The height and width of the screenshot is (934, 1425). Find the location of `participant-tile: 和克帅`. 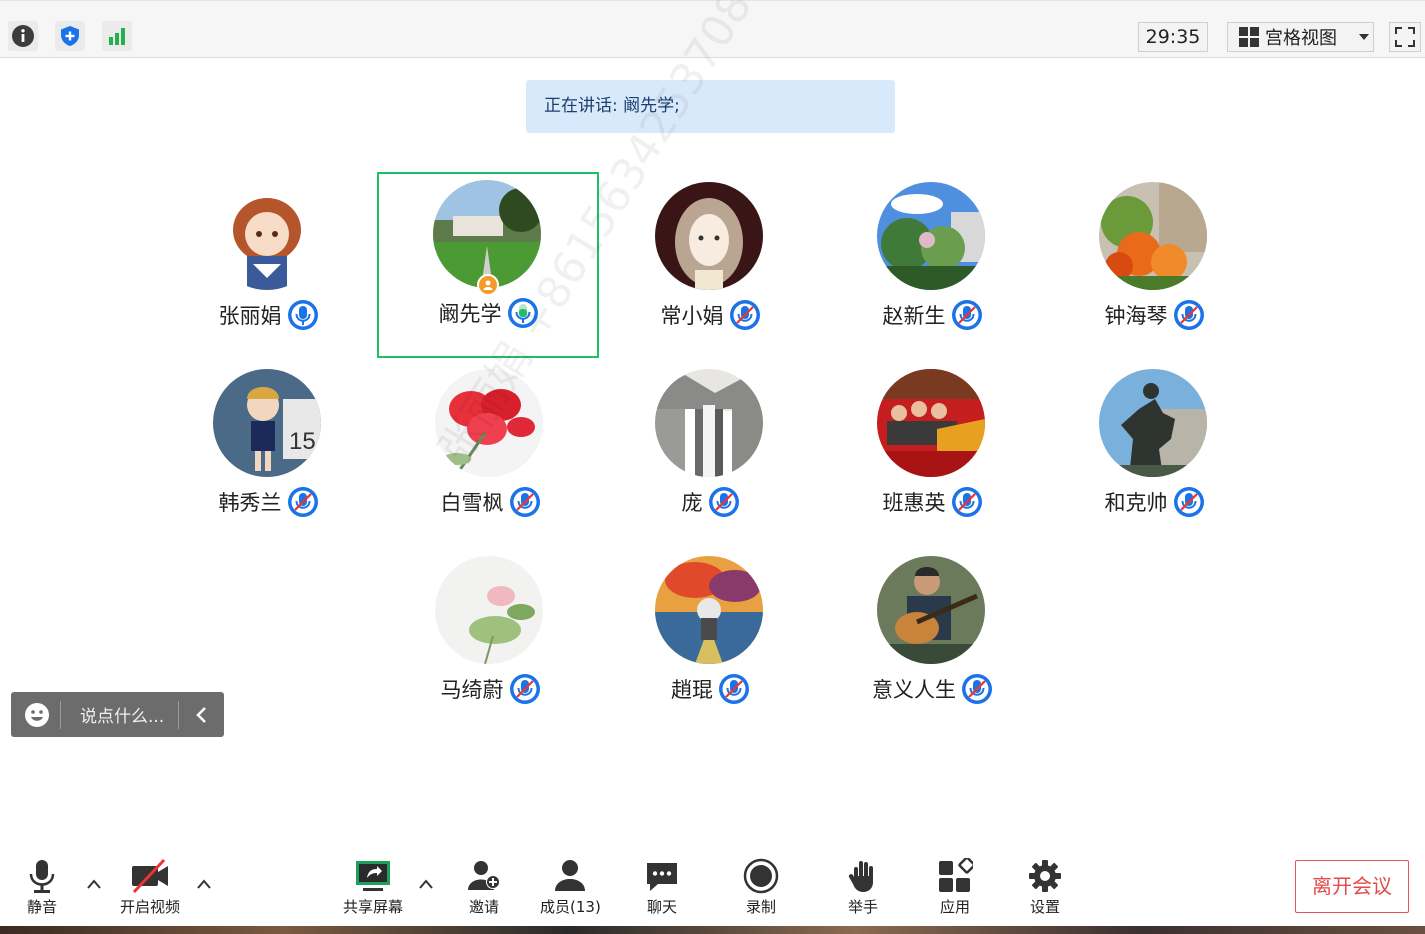

participant-tile: 和克帅 is located at coordinates (1154, 454).